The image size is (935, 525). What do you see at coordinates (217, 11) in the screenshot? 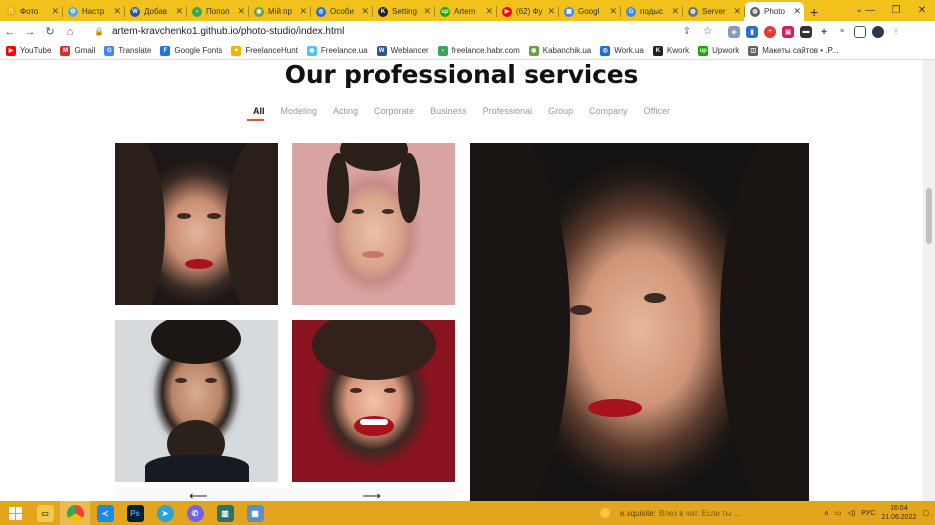
I see `browser-tab: ▪ Попол ✕` at bounding box center [217, 11].